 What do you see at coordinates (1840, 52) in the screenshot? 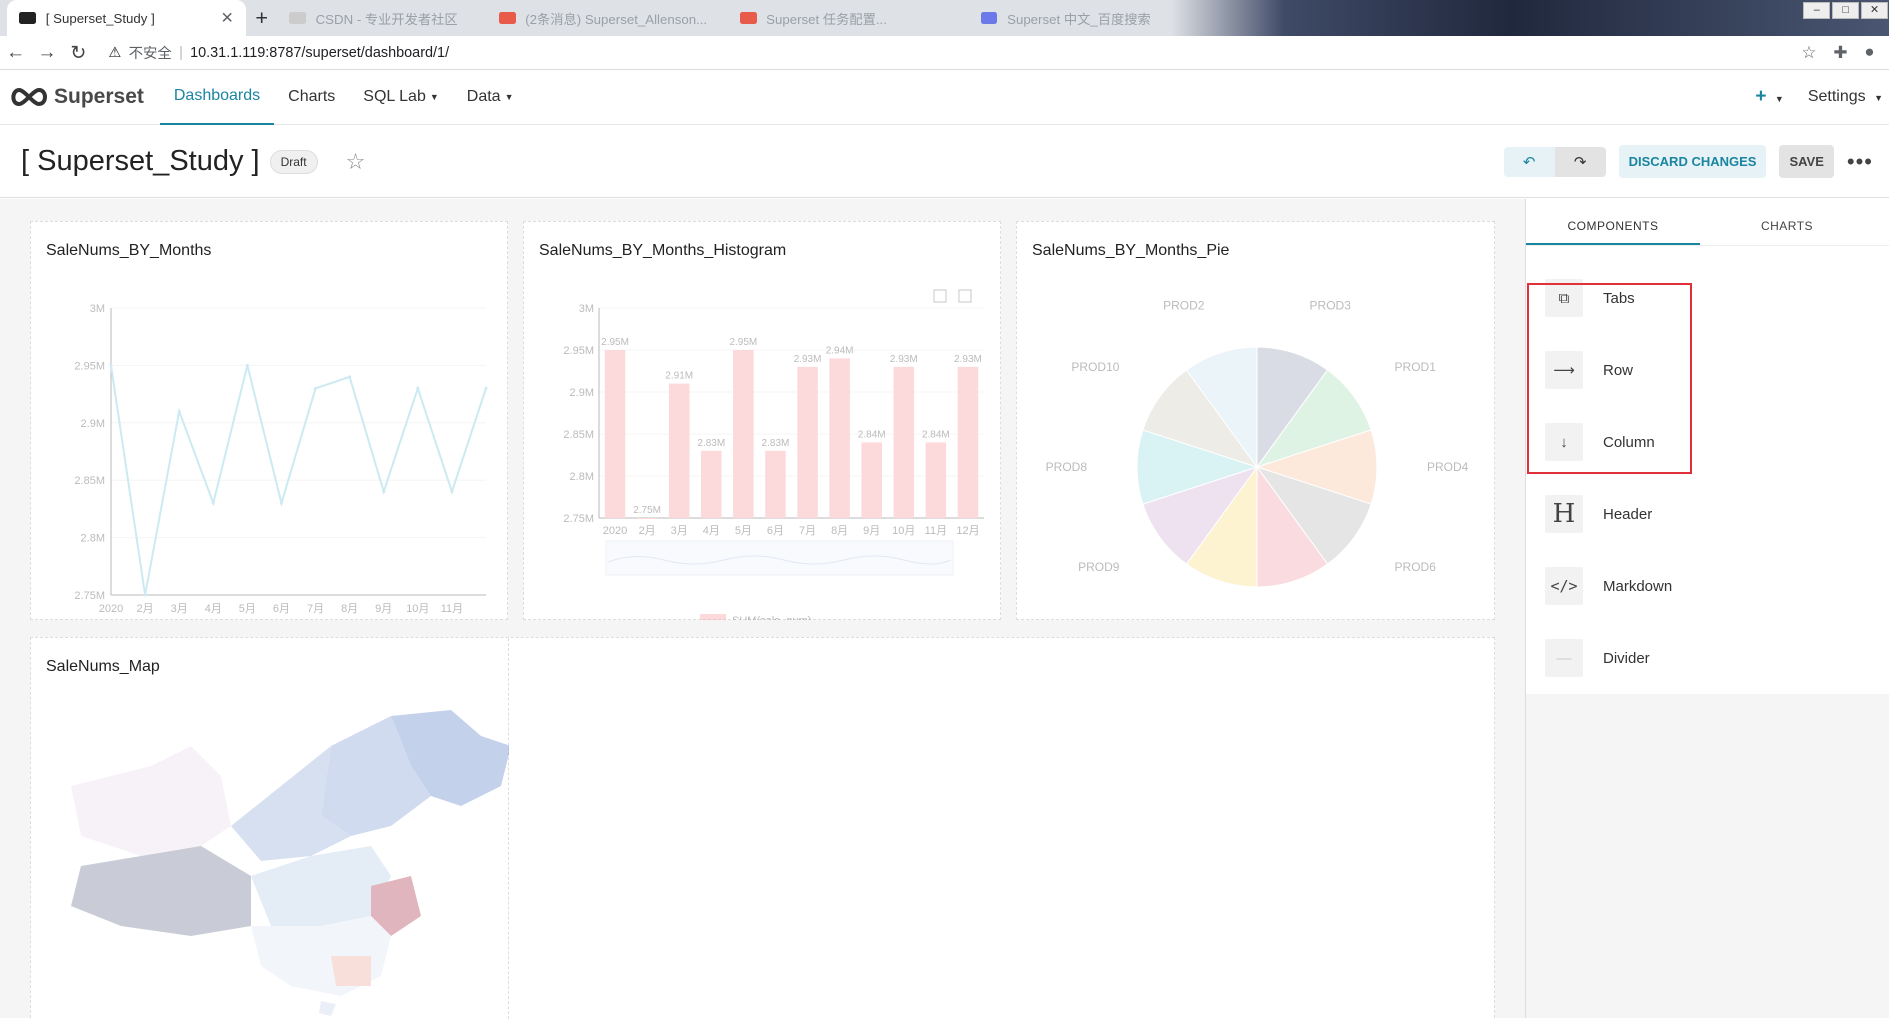
I see `extensions-icon: ✚` at bounding box center [1840, 52].